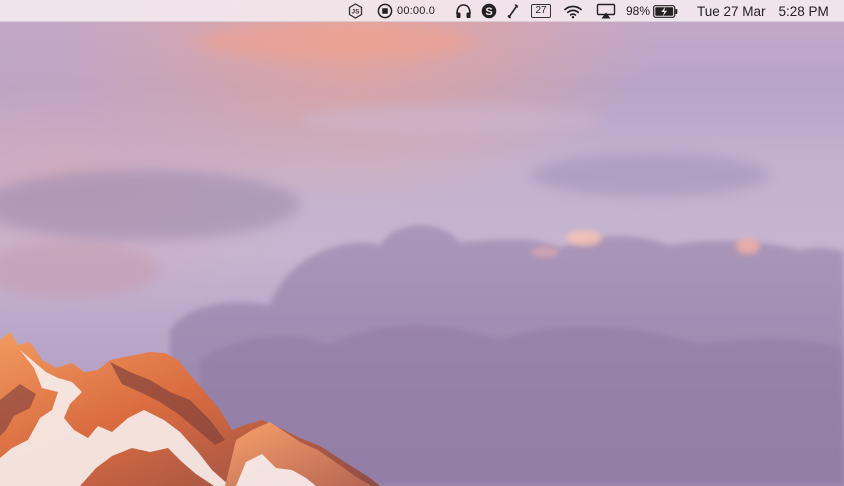 The height and width of the screenshot is (486, 844). I want to click on stop-recording-icon, so click(385, 11).